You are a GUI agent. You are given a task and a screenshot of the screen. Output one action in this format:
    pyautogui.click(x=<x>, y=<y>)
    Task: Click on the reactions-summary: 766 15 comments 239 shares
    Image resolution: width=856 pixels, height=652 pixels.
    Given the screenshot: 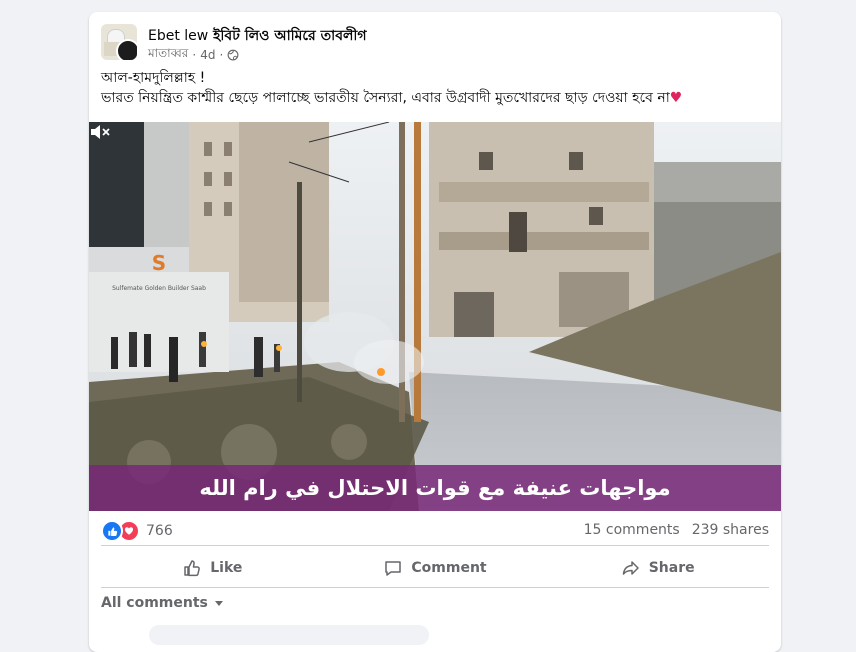 What is the action you would take?
    pyautogui.click(x=435, y=530)
    